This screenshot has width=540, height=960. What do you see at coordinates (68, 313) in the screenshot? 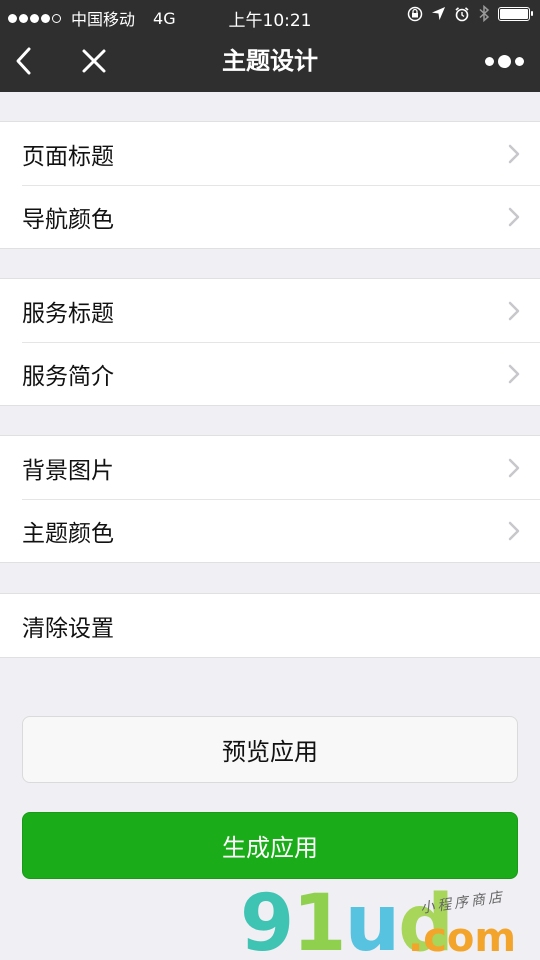
I see `cell-label: 服务标题` at bounding box center [68, 313].